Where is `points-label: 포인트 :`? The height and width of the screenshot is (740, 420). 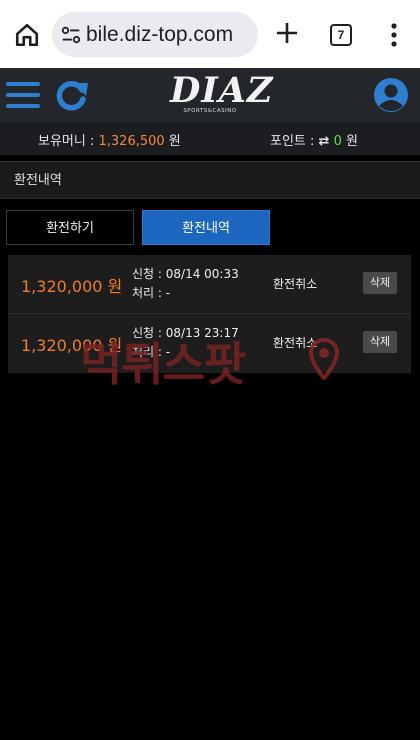 points-label: 포인트 : is located at coordinates (294, 141).